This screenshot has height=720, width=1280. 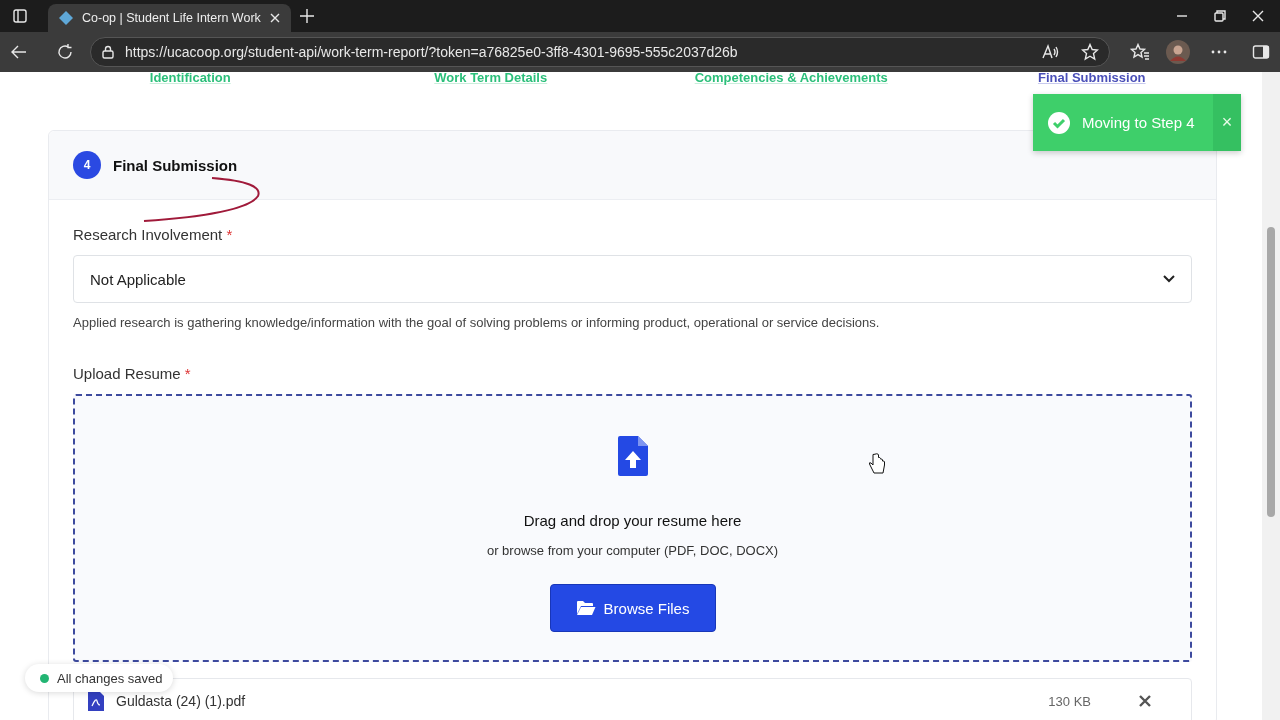 I want to click on site-logo-icon, so click(x=66, y=18).